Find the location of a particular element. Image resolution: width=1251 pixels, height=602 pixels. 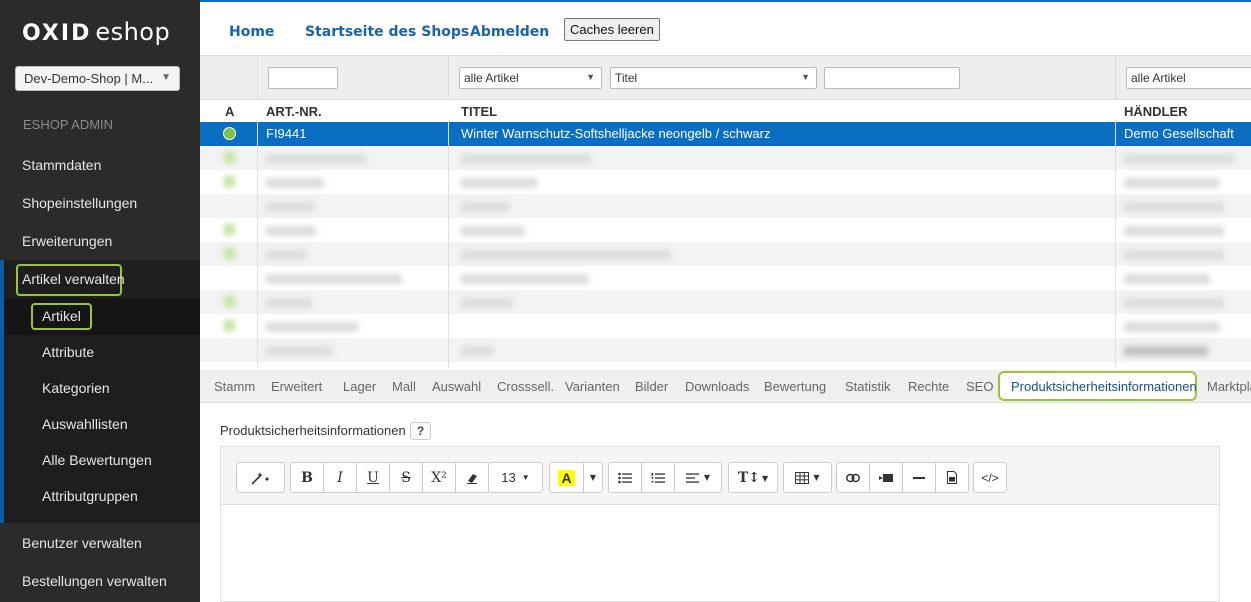

type-filter-value: alle Artikel is located at coordinates (491, 78).